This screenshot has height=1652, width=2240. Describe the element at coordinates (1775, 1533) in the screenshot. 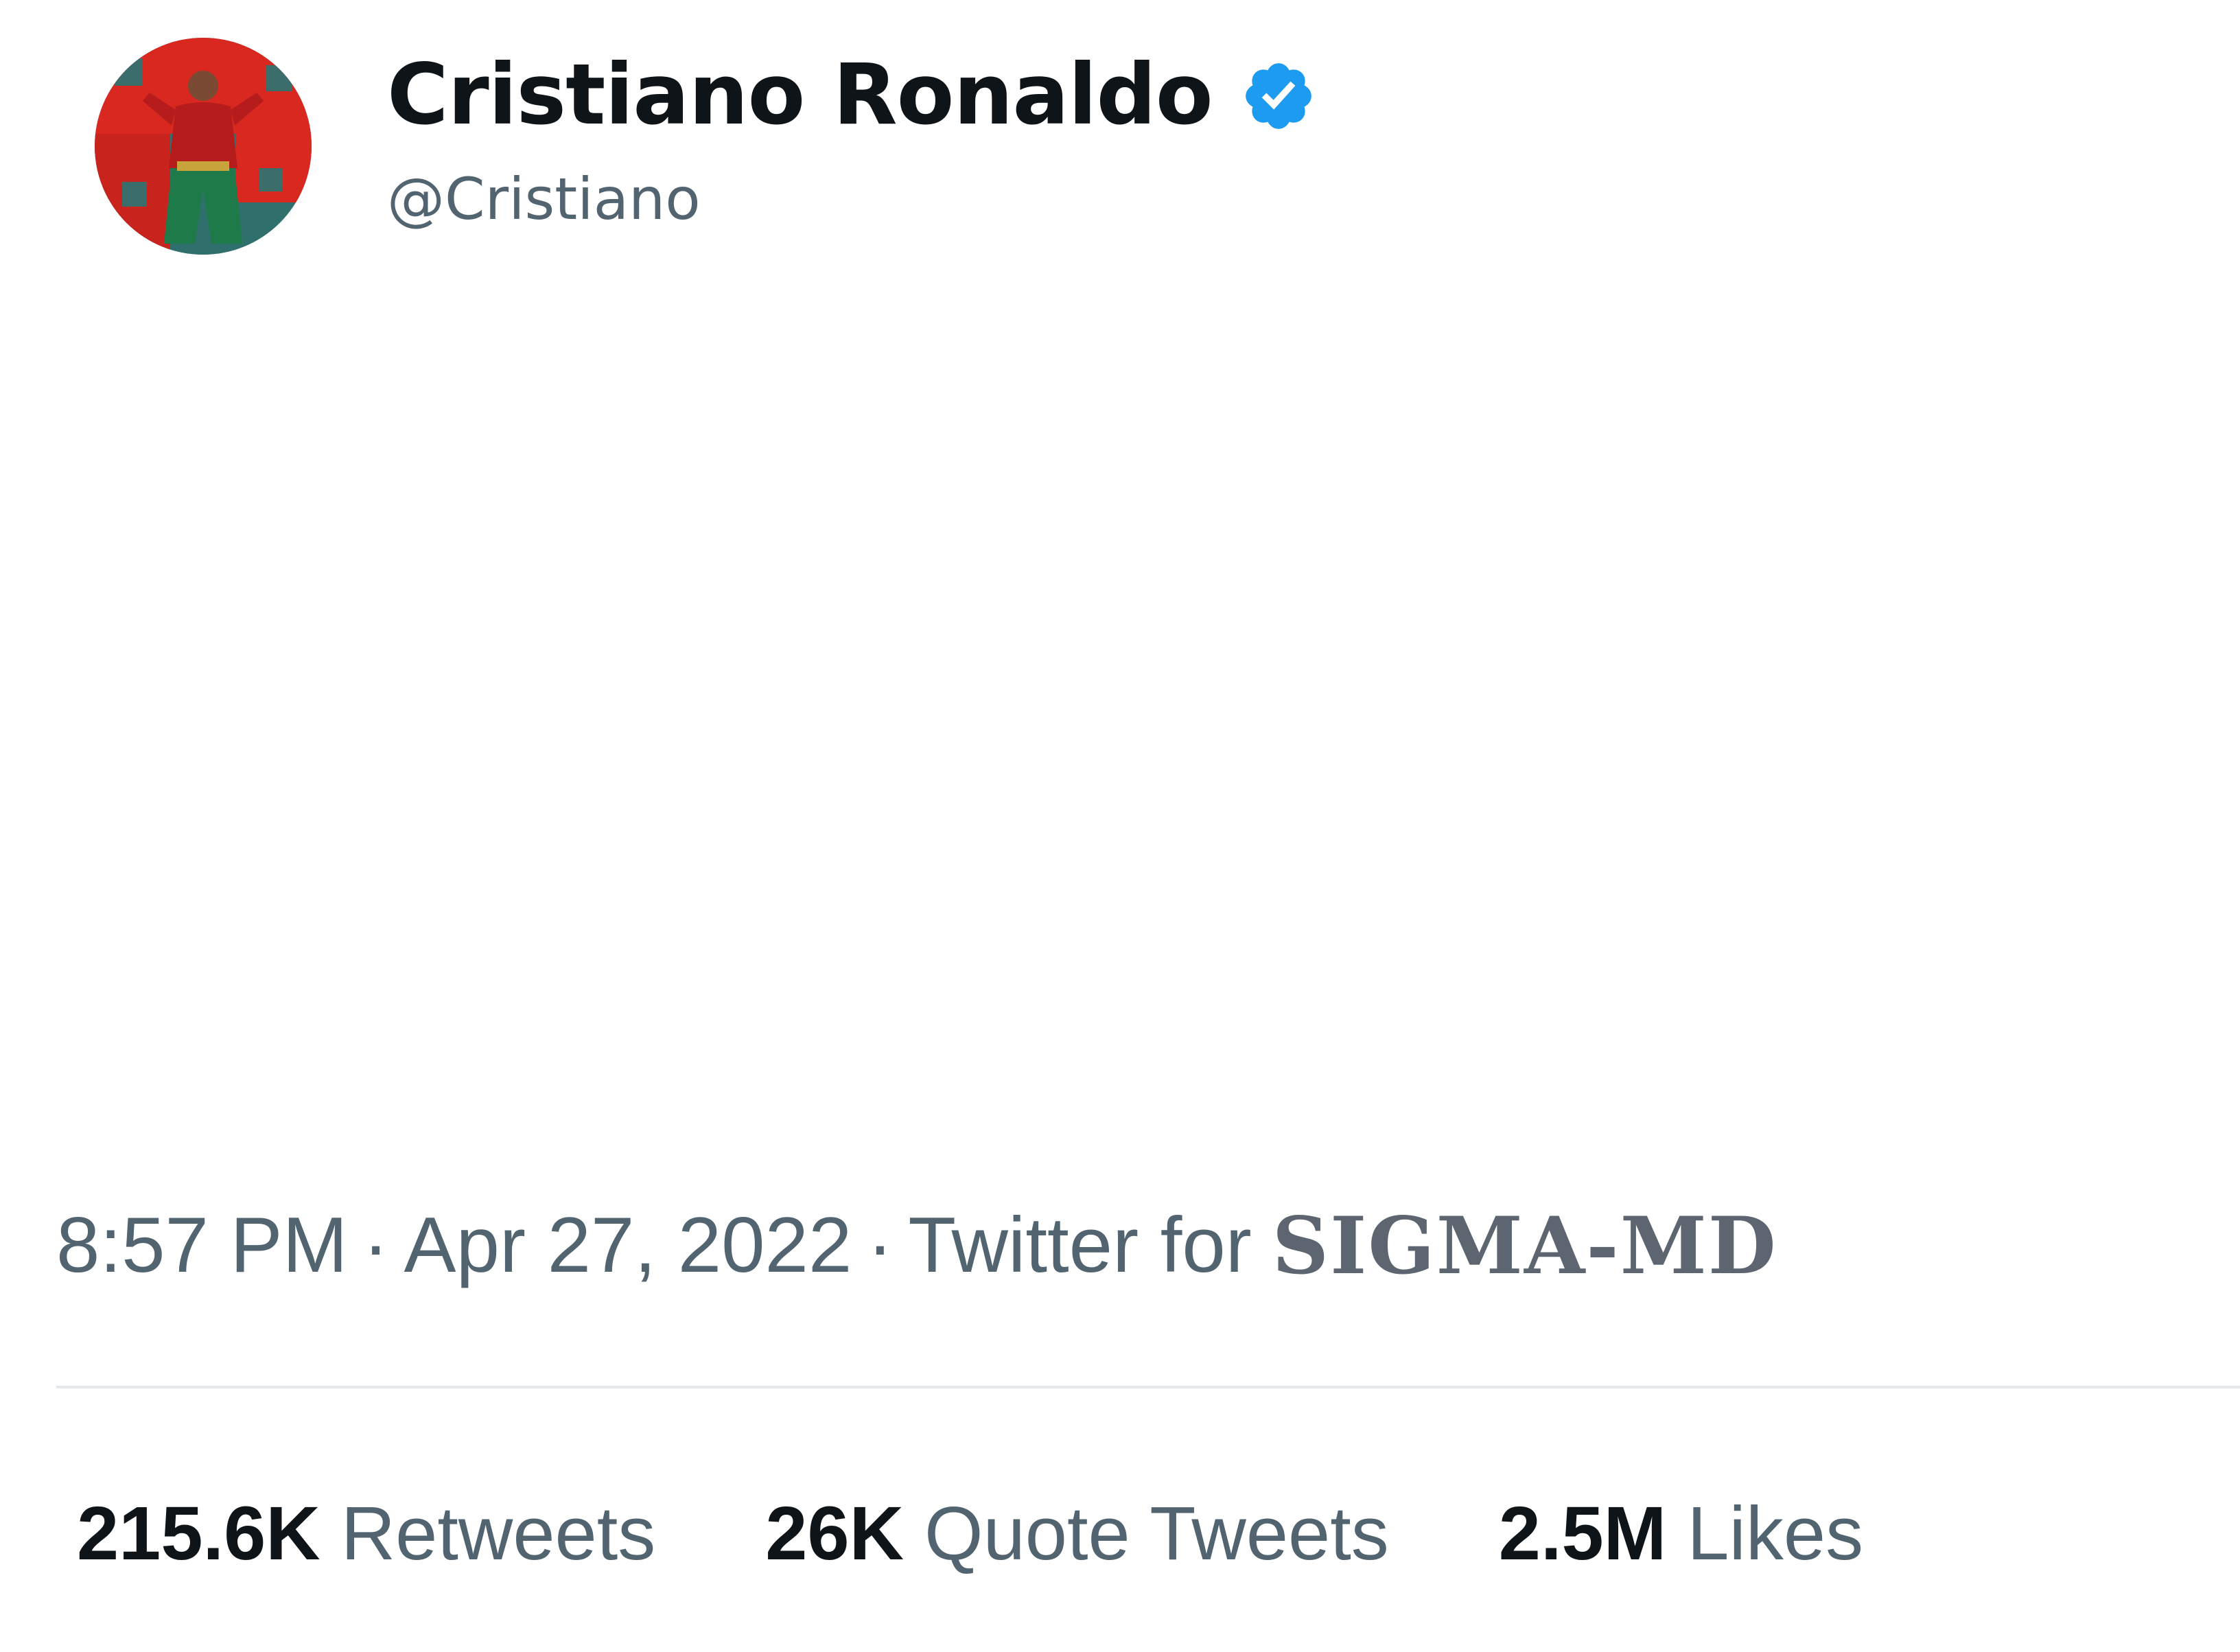

I see `likes-label: Likes` at that location.